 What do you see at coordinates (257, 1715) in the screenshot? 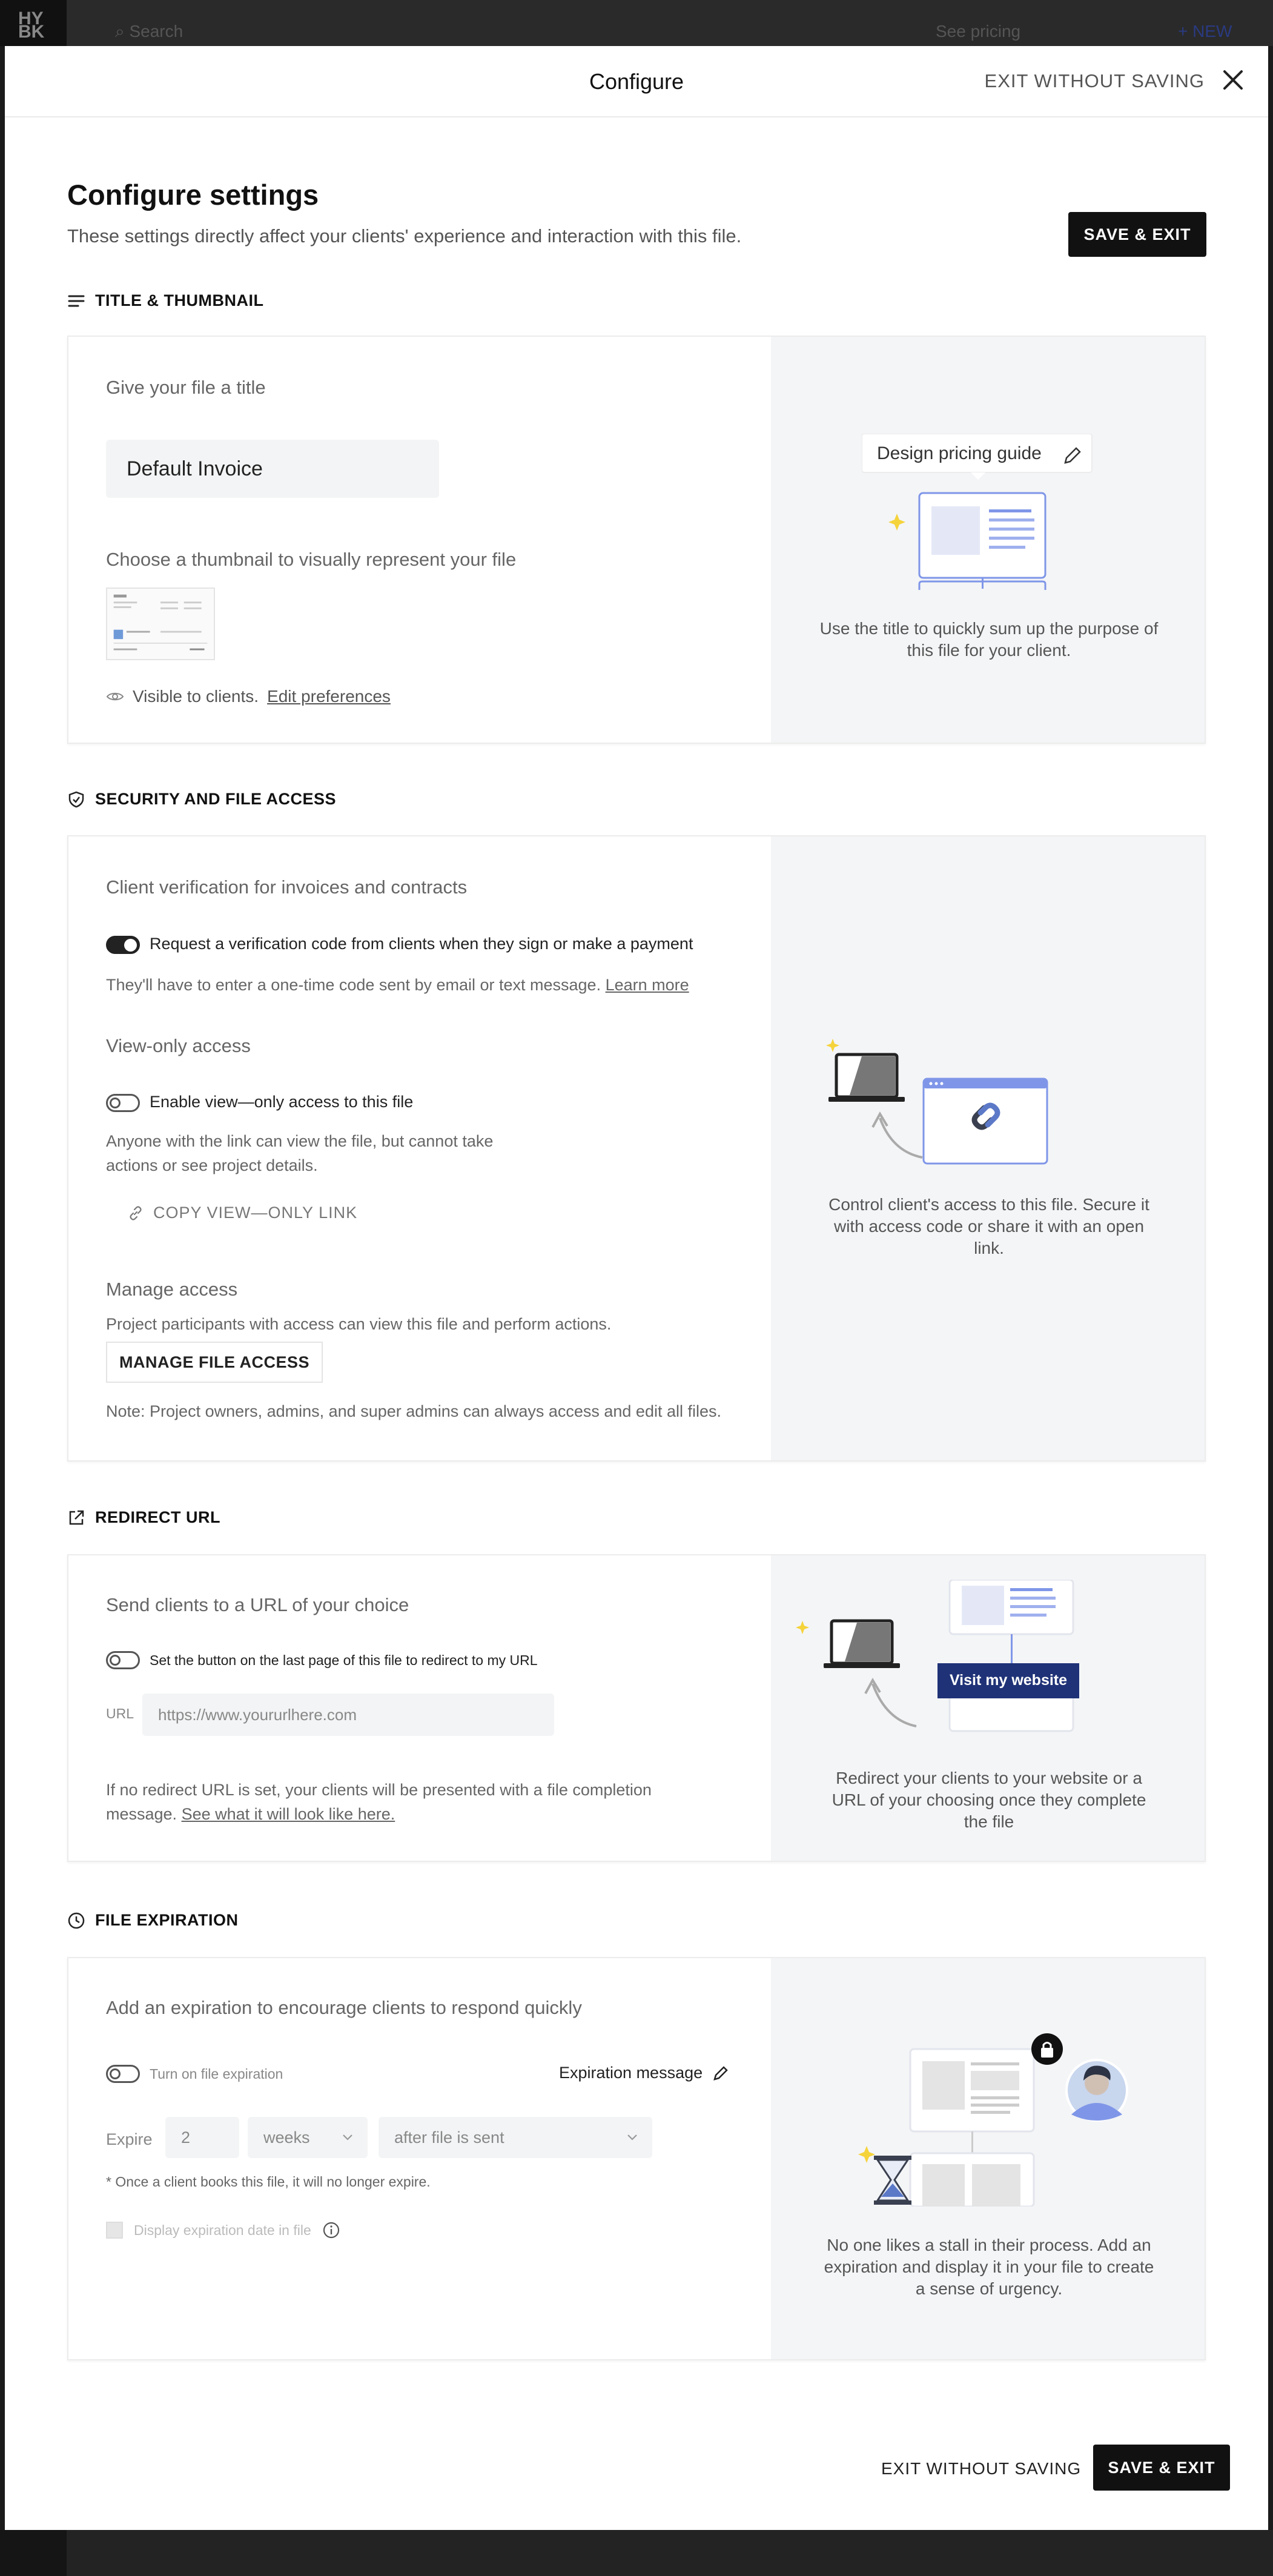
I see `url-placeholder: https://www.yoururlhere.com` at bounding box center [257, 1715].